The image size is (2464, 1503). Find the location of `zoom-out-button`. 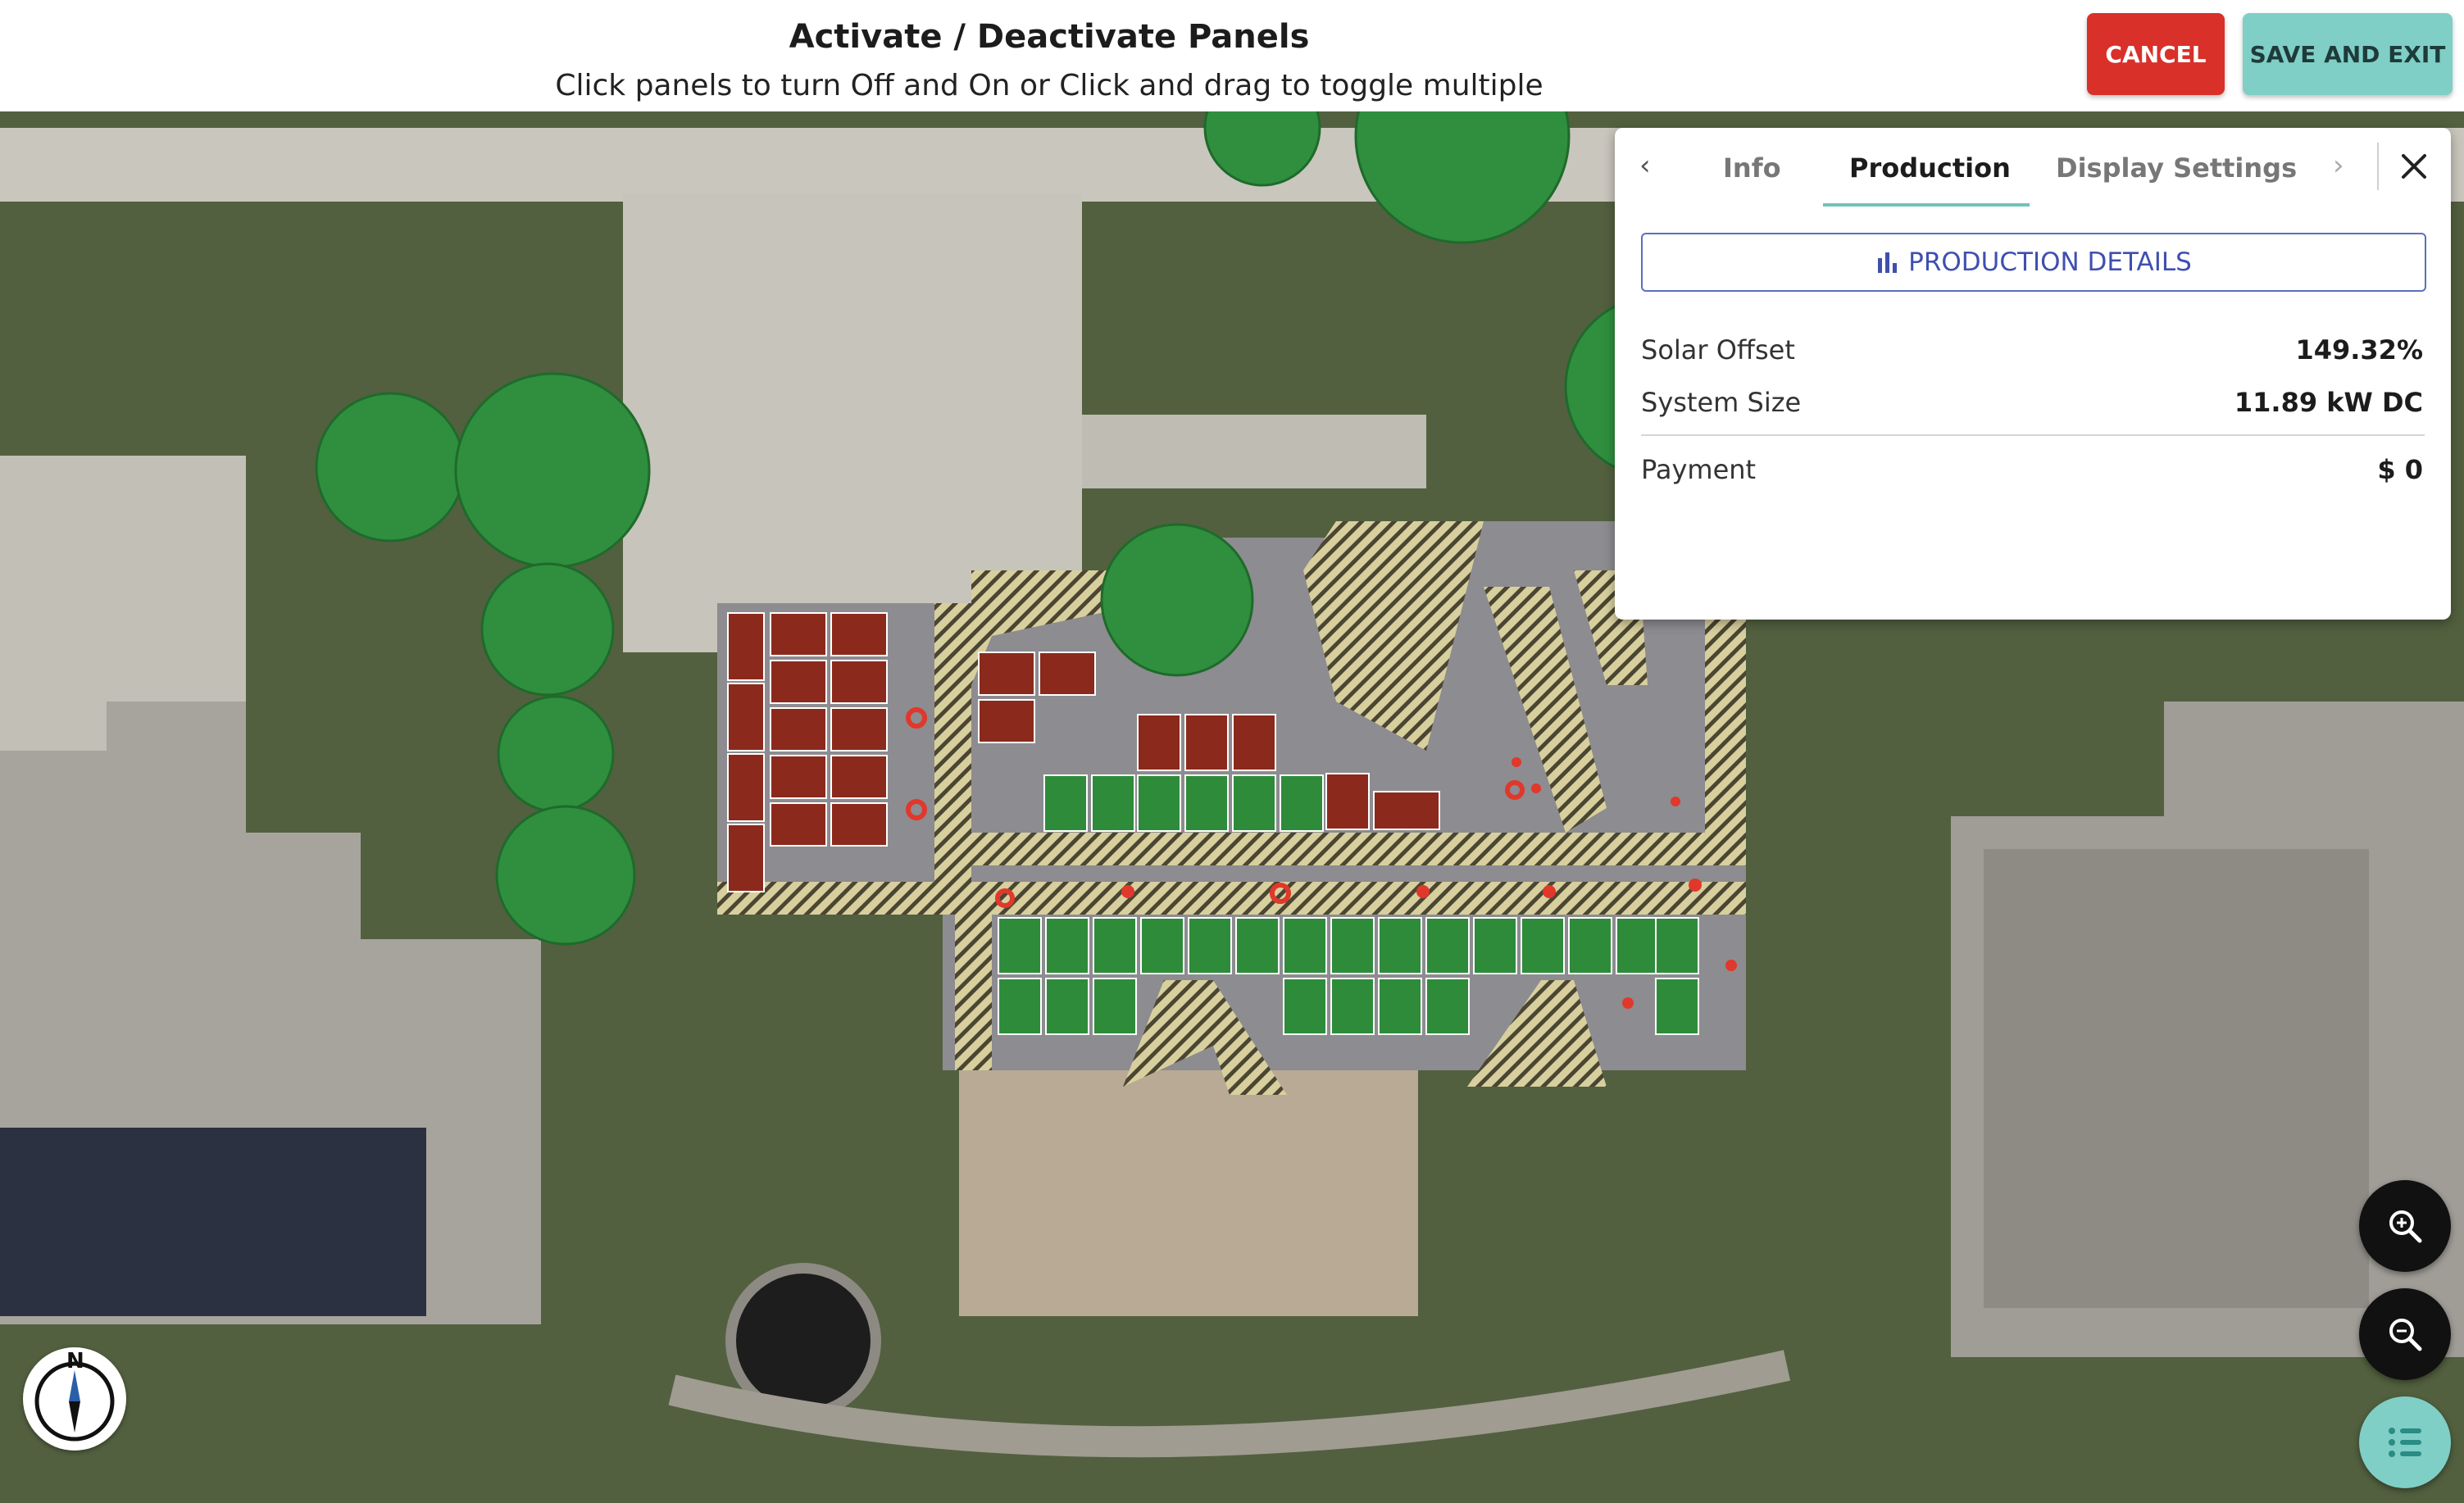

zoom-out-button is located at coordinates (2405, 1334).